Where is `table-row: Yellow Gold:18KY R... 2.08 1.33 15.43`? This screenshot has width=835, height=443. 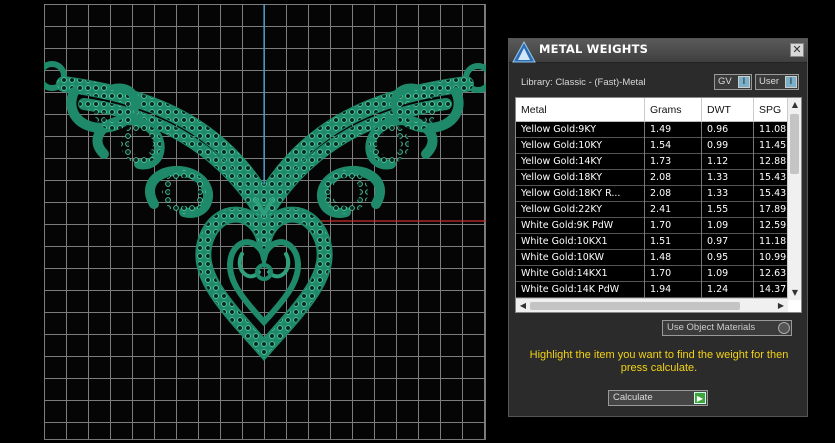 table-row: Yellow Gold:18KY R... 2.08 1.33 15.43 is located at coordinates (655, 194).